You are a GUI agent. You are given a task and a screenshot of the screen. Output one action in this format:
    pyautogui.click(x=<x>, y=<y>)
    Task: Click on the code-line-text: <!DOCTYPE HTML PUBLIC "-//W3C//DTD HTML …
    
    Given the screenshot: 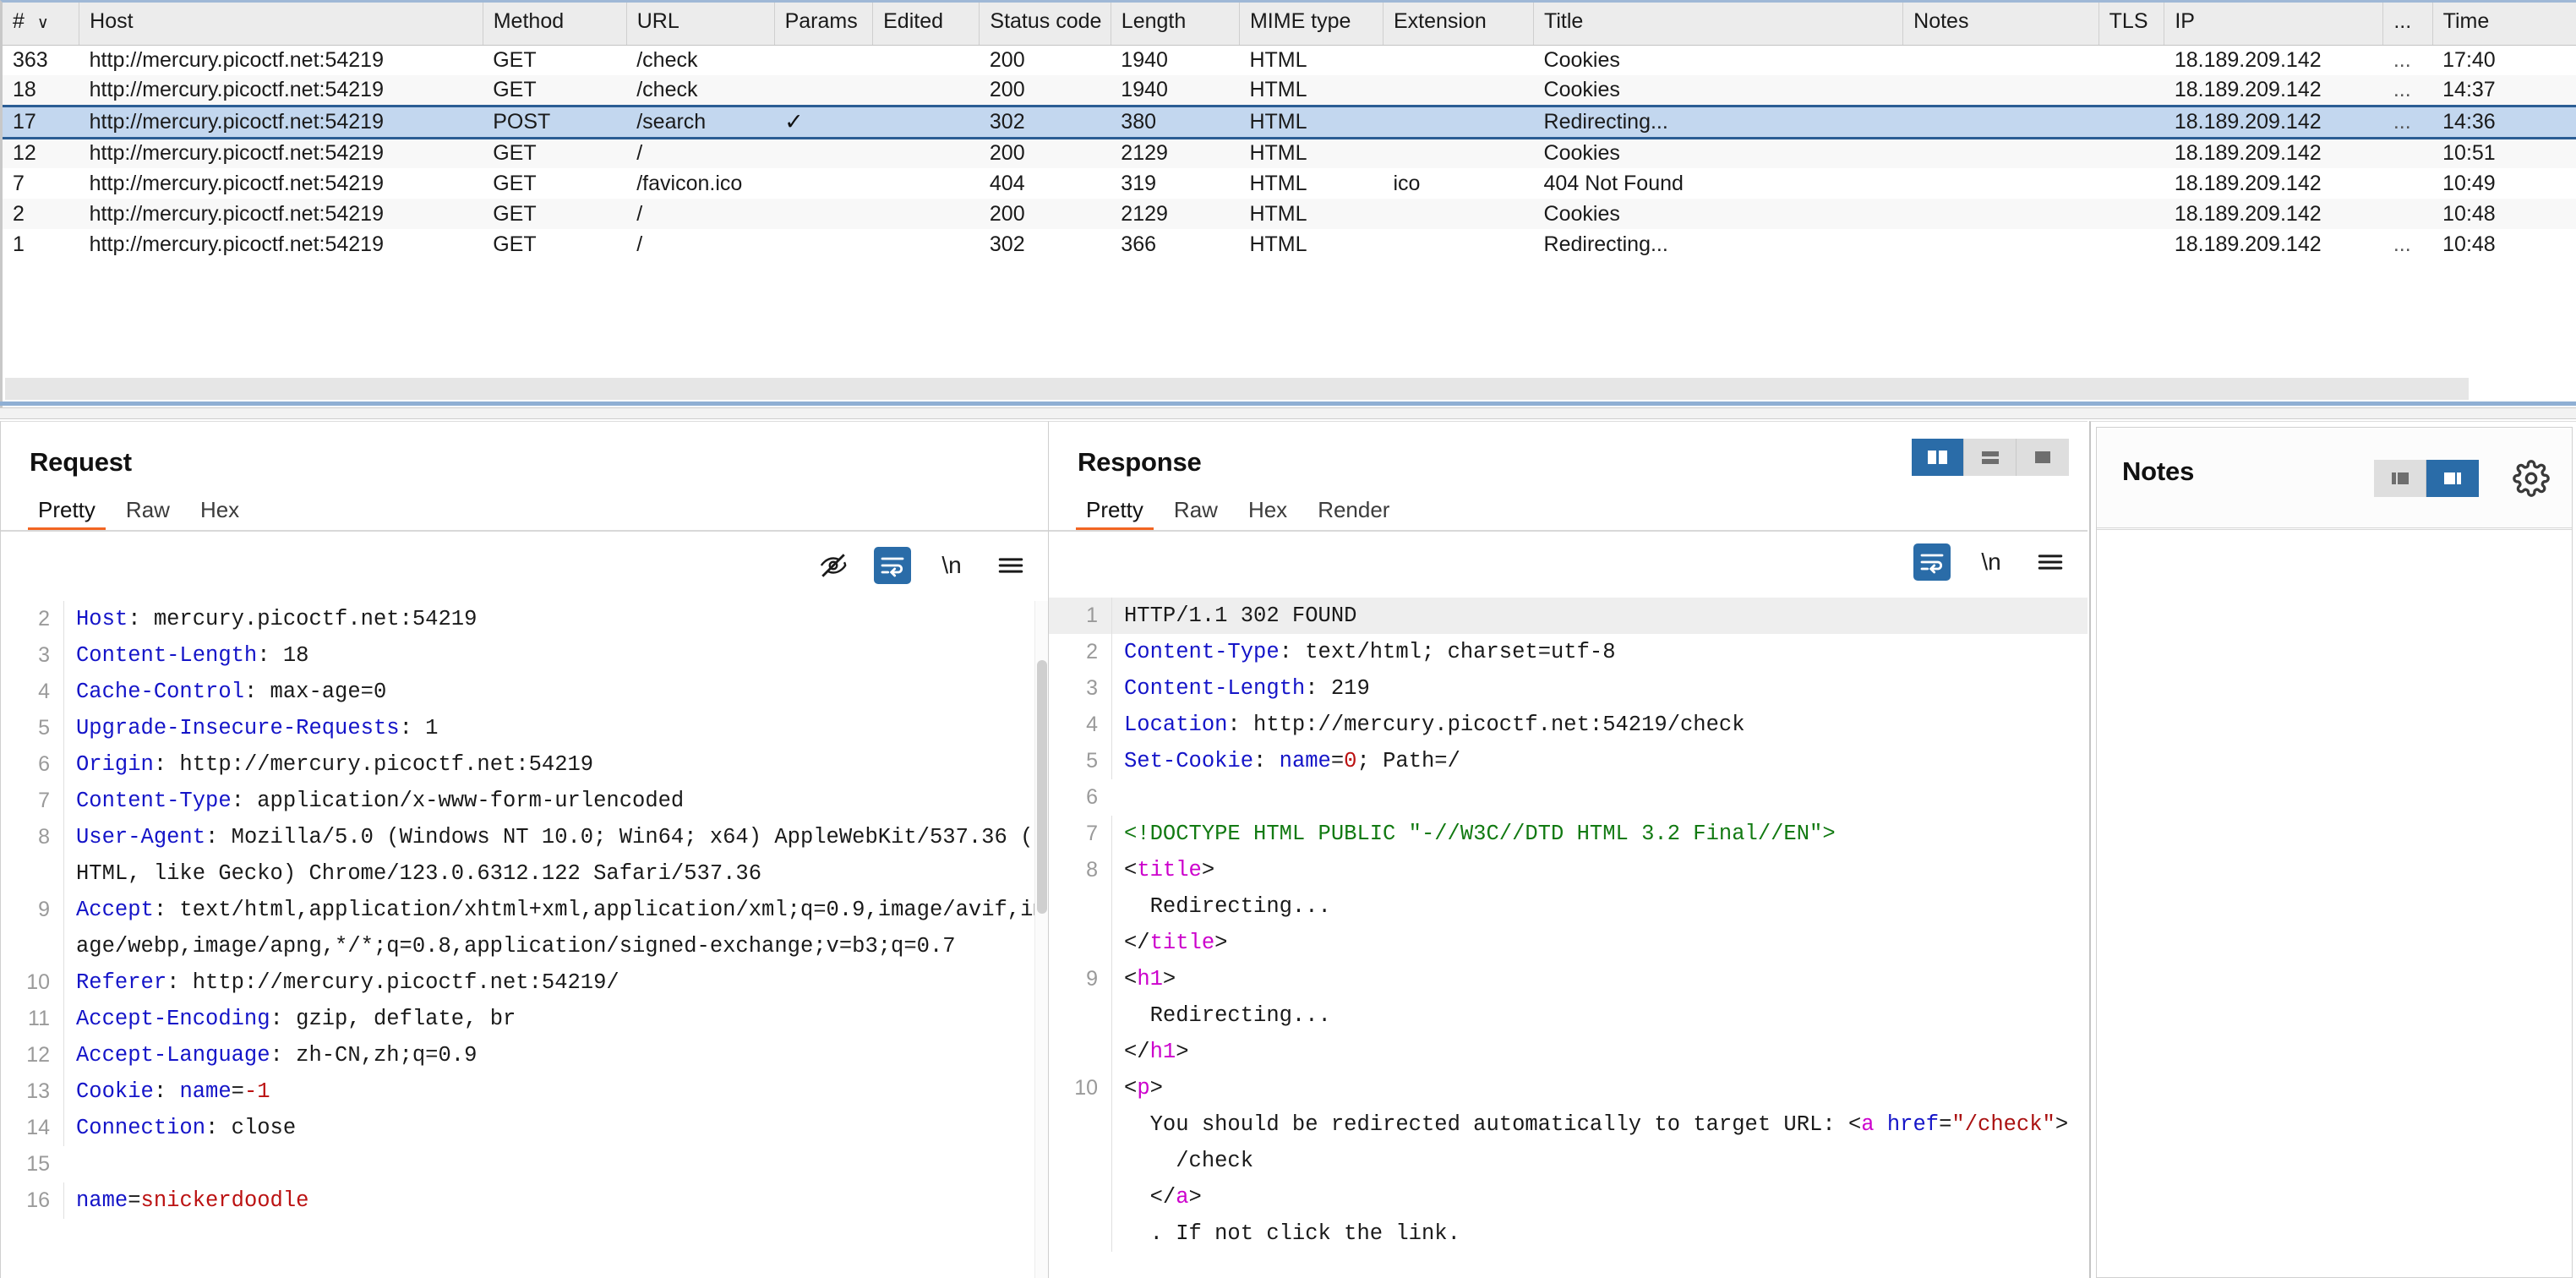 What is the action you would take?
    pyautogui.click(x=1599, y=834)
    